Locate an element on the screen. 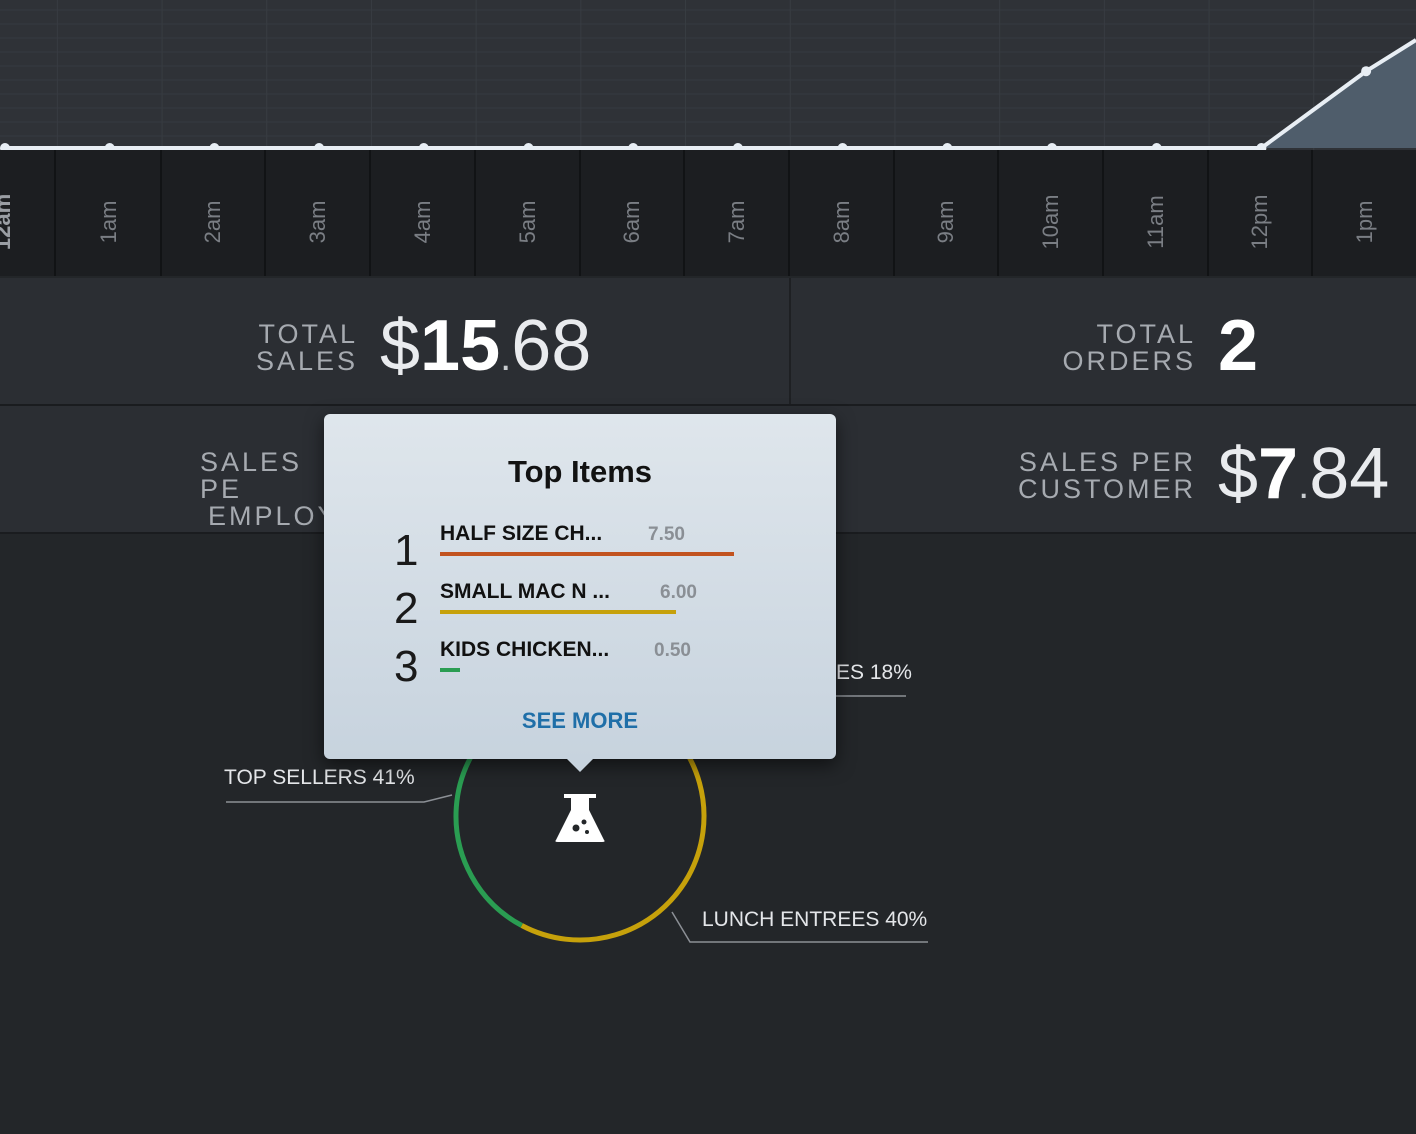  hour-label: 10am is located at coordinates (1050, 222).